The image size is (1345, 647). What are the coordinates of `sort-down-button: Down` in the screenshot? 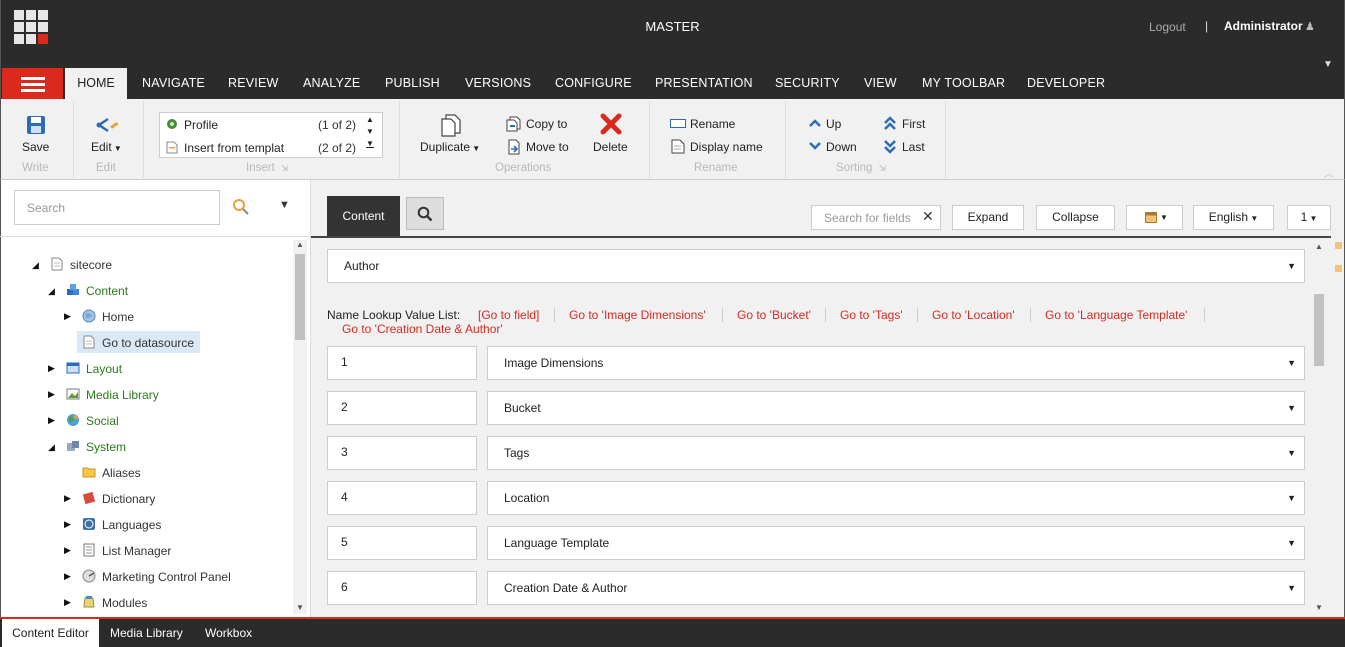 It's located at (841, 147).